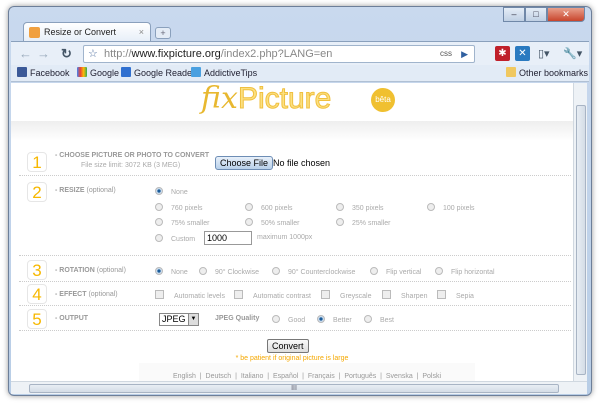 The width and height of the screenshot is (600, 406). I want to click on page-menu-icon: ▯▾, so click(544, 54).